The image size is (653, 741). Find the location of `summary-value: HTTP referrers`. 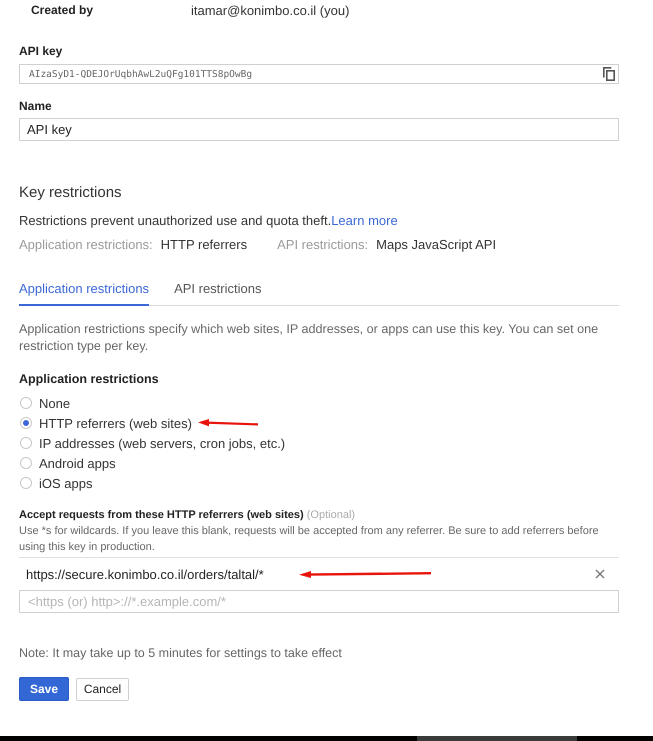

summary-value: HTTP referrers is located at coordinates (204, 245).